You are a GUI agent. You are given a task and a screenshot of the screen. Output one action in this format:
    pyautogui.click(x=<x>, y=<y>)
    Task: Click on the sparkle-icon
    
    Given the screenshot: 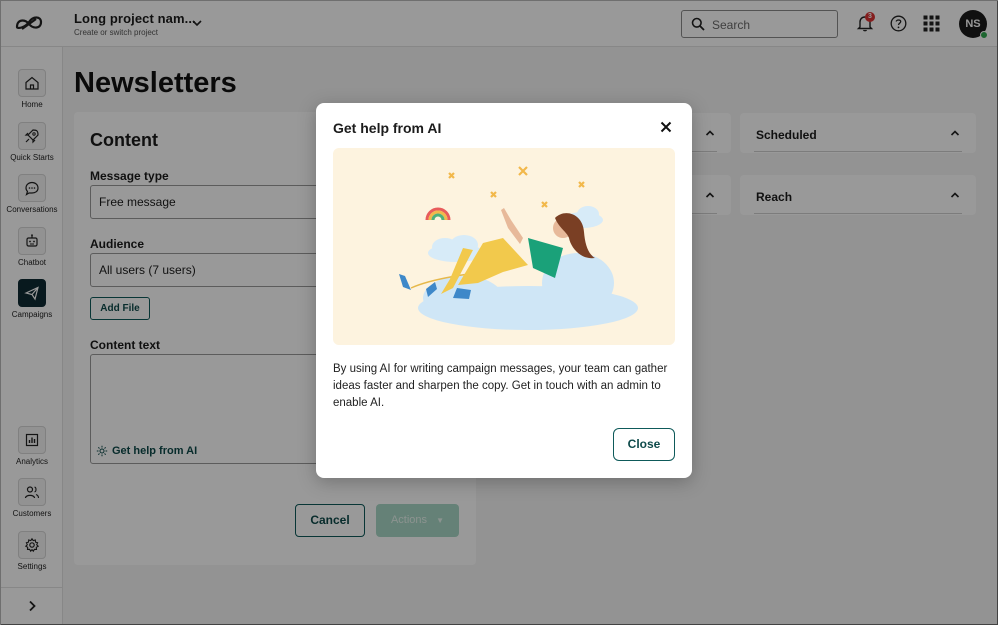 What is the action you would take?
    pyautogui.click(x=516, y=187)
    